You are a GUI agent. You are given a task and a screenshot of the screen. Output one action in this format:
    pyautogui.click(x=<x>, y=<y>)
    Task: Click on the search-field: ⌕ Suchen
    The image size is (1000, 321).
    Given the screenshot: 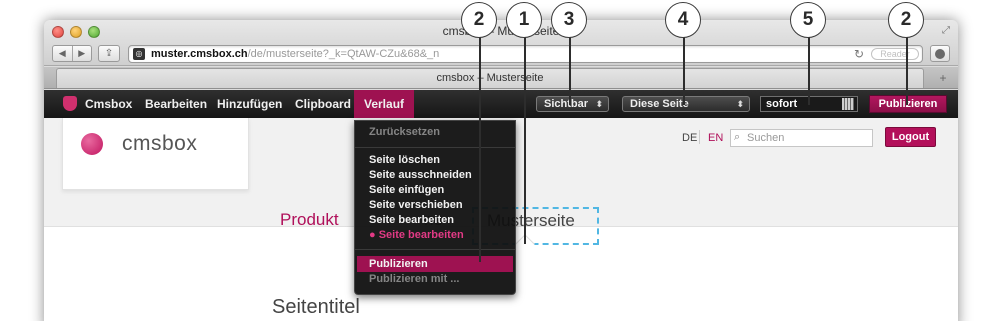 What is the action you would take?
    pyautogui.click(x=801, y=138)
    